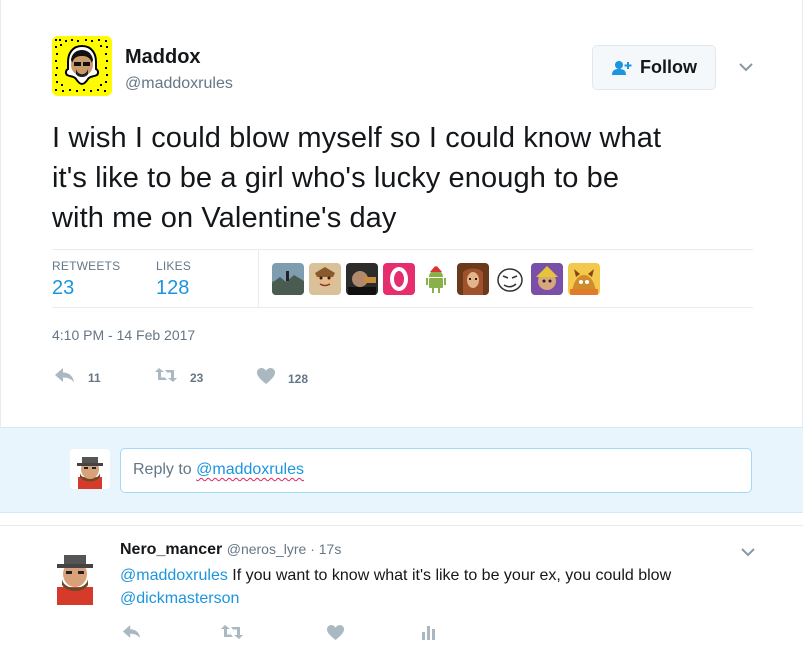  I want to click on reply-input: Reply to @maddoxrules, so click(436, 470).